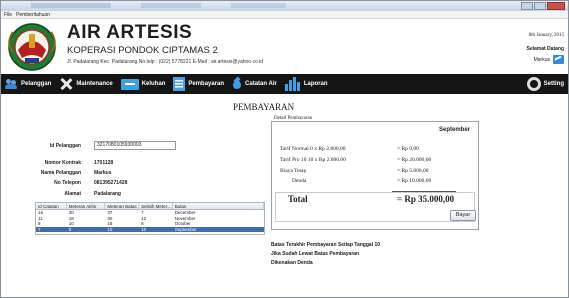  Describe the element at coordinates (315, 84) in the screenshot. I see `nav-laporan-label: Laporan` at that location.